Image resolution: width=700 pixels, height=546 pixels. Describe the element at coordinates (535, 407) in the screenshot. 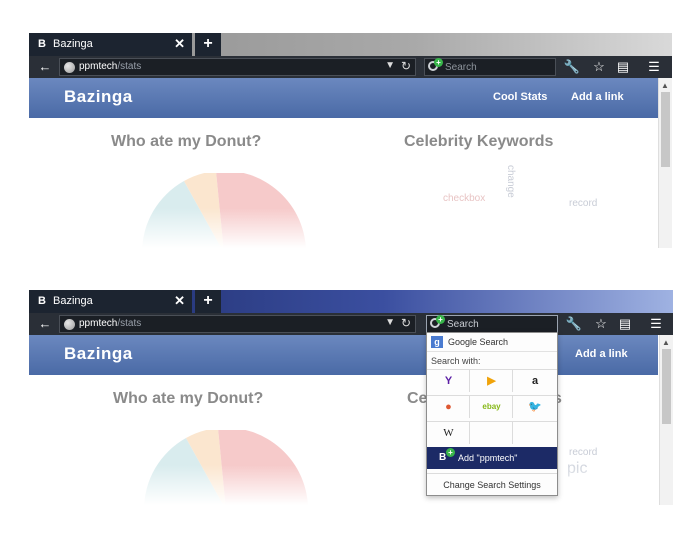

I see `twitter-icon: 🐦` at that location.